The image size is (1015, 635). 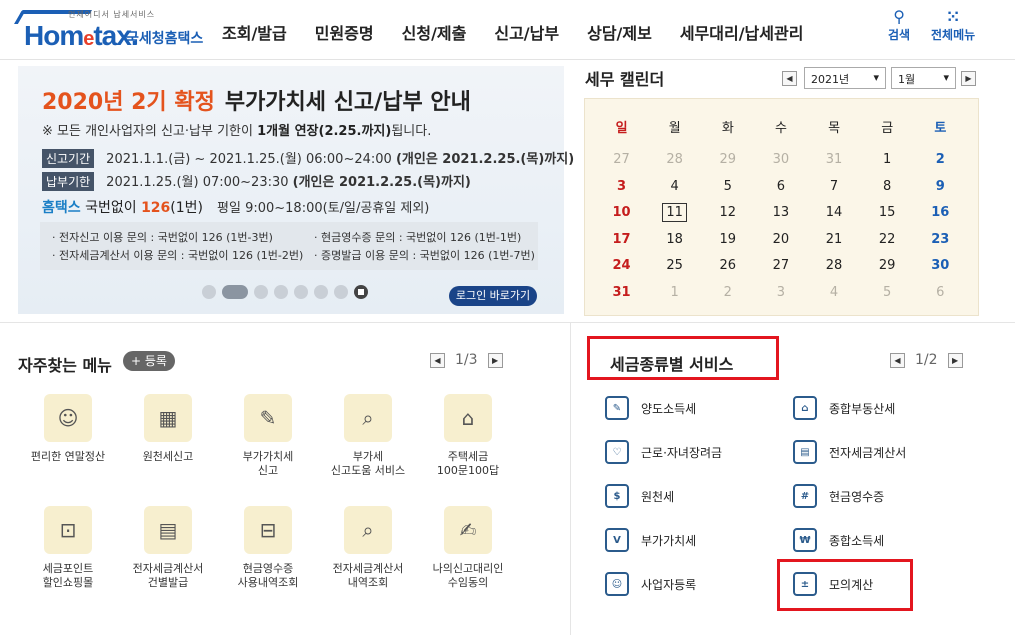 I want to click on calendar-day: 7, so click(x=834, y=186).